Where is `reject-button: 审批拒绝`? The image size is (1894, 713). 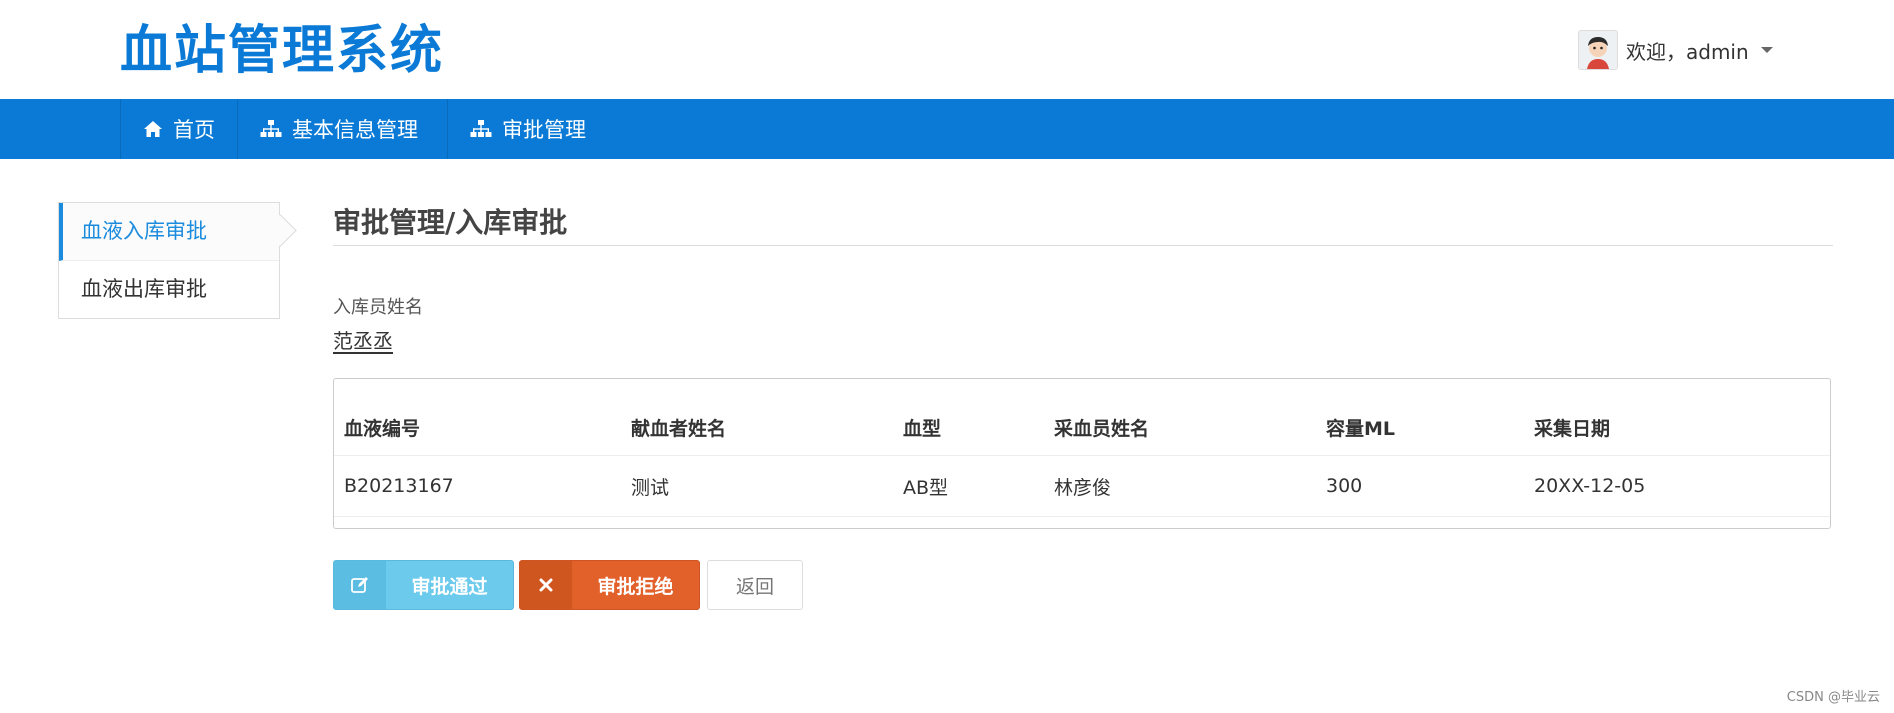
reject-button: 审批拒绝 is located at coordinates (609, 585).